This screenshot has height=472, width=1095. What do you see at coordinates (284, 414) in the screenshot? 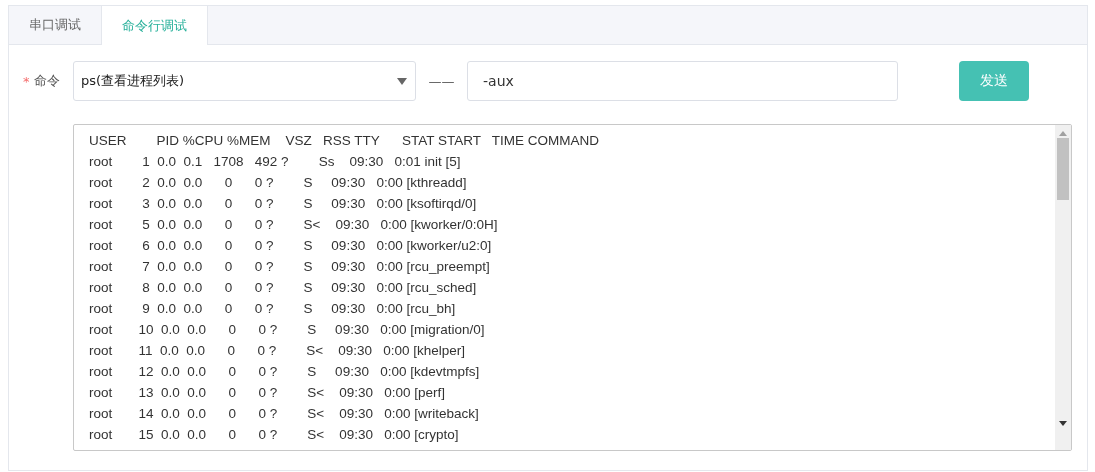
I see `output-line: root 14 0.0 0.0 0 0 ? S< 09:30 0:00 [writeback]` at bounding box center [284, 414].